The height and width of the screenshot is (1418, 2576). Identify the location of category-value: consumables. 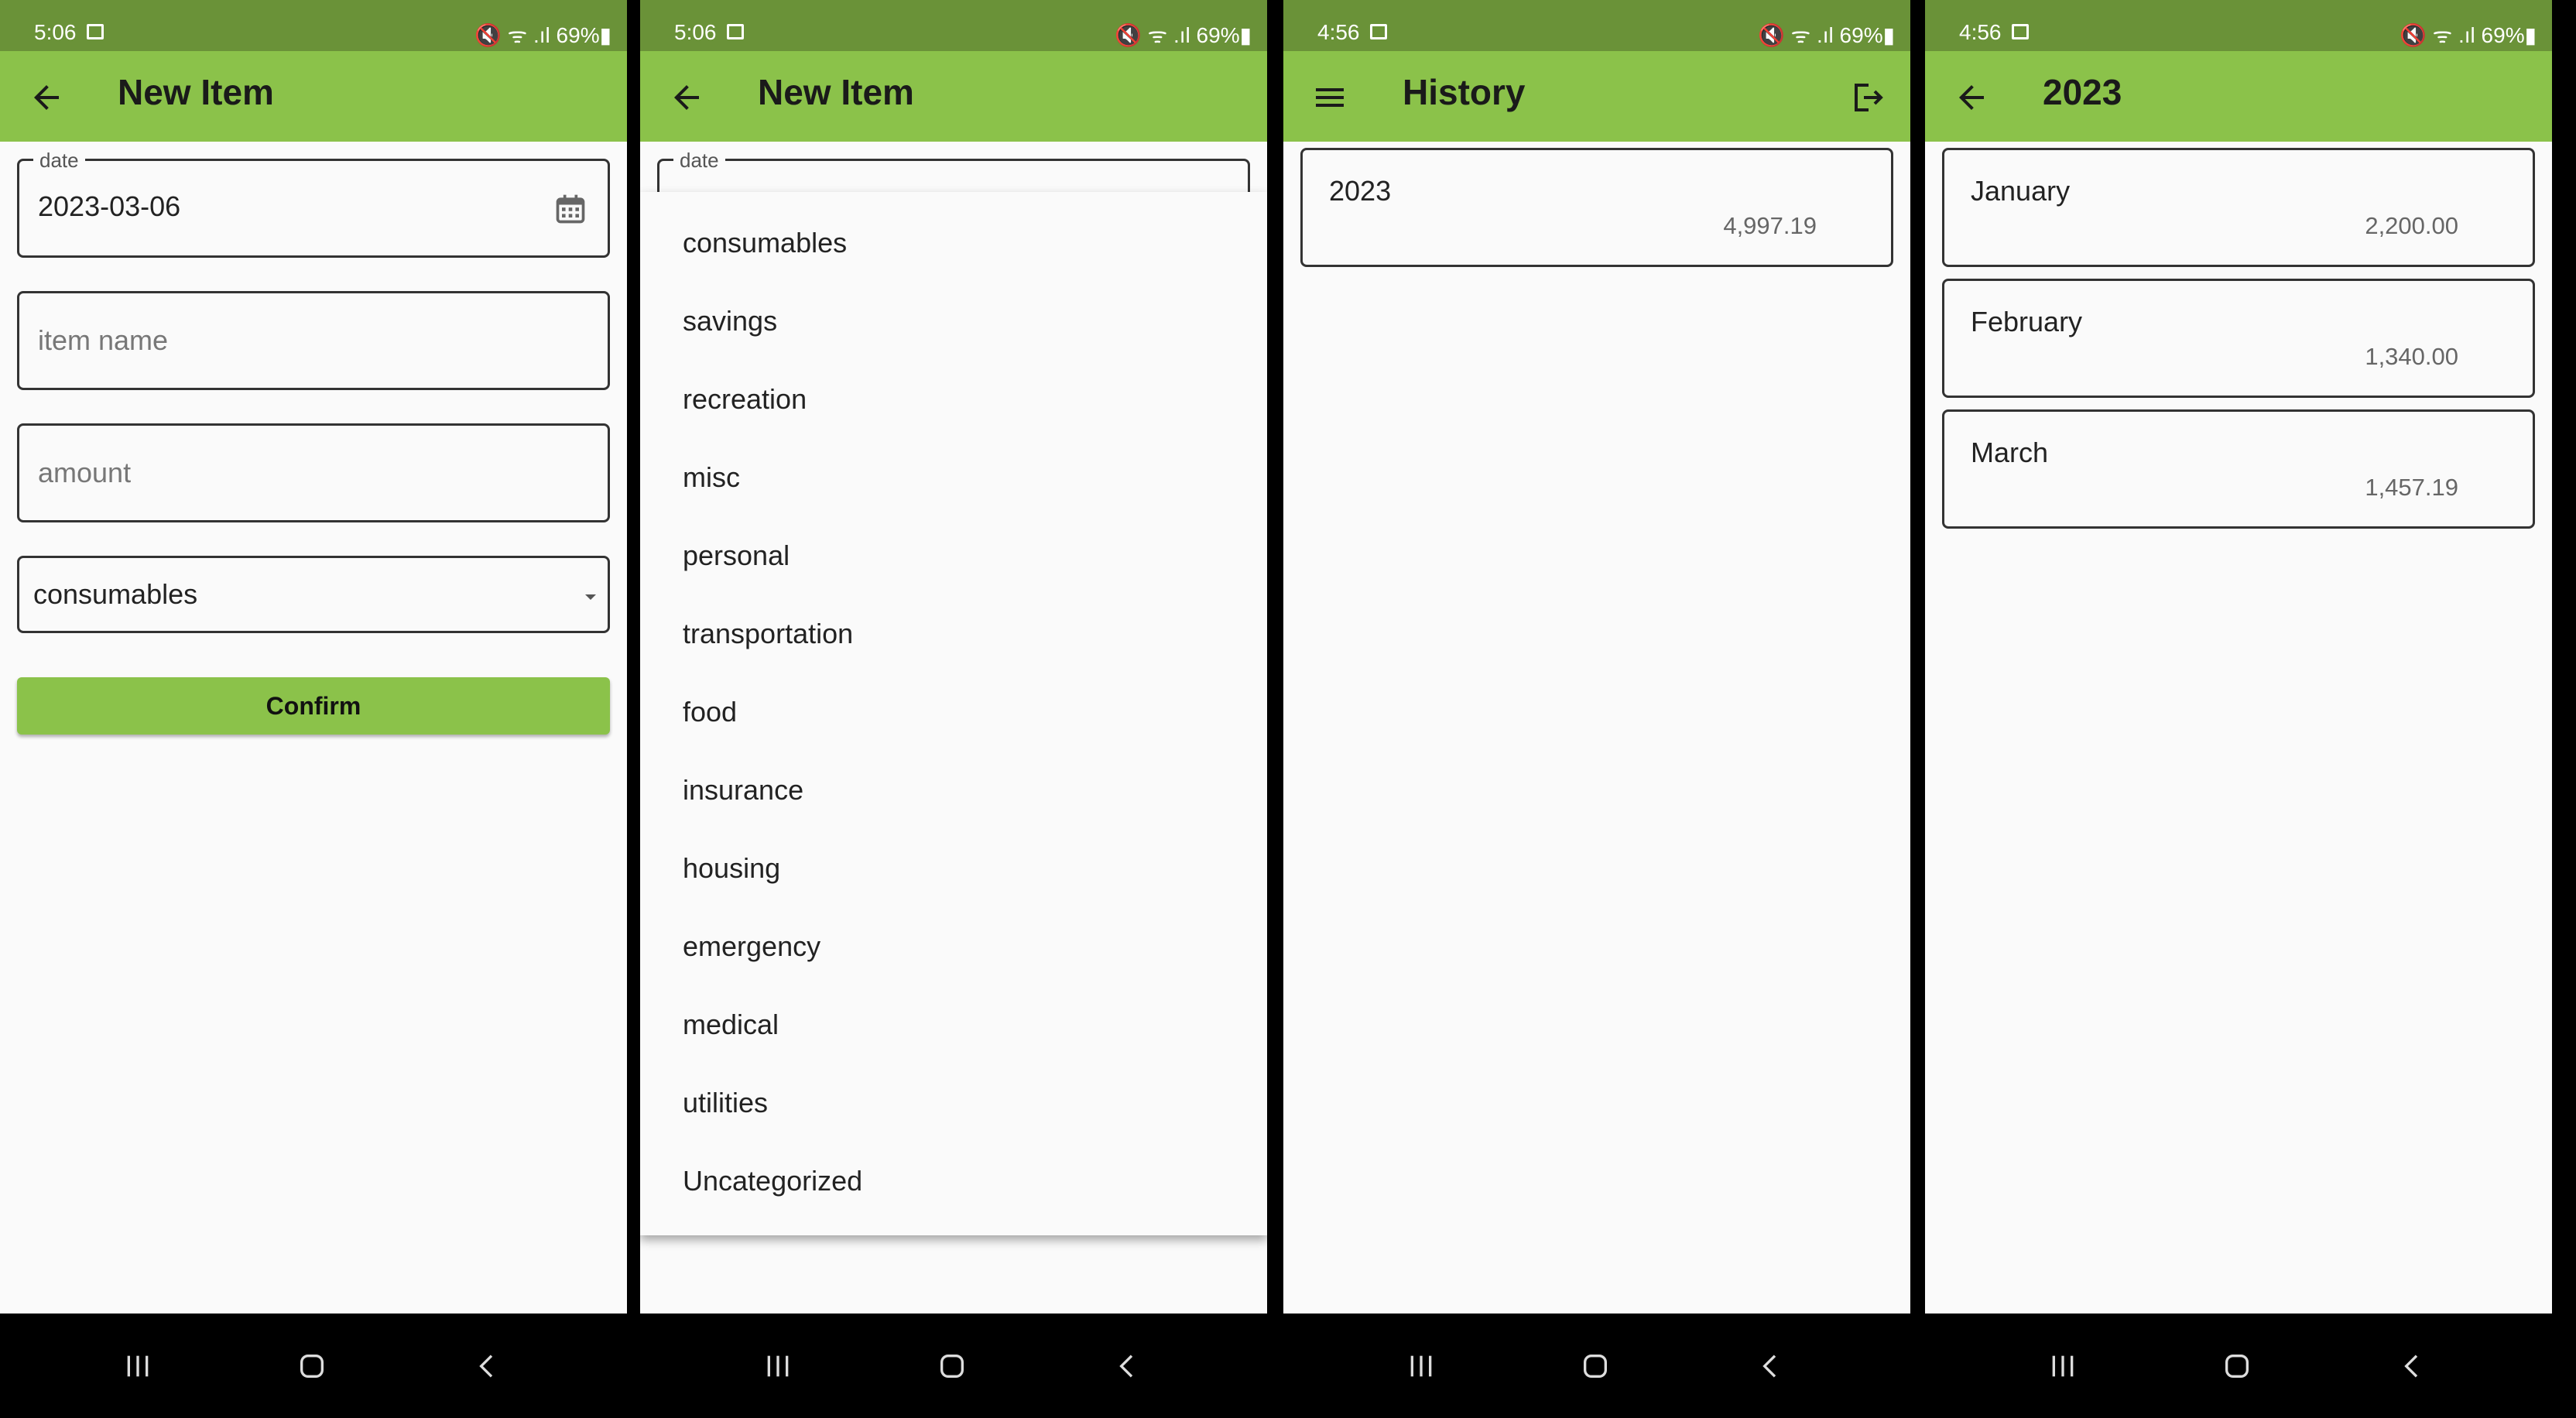
(115, 594).